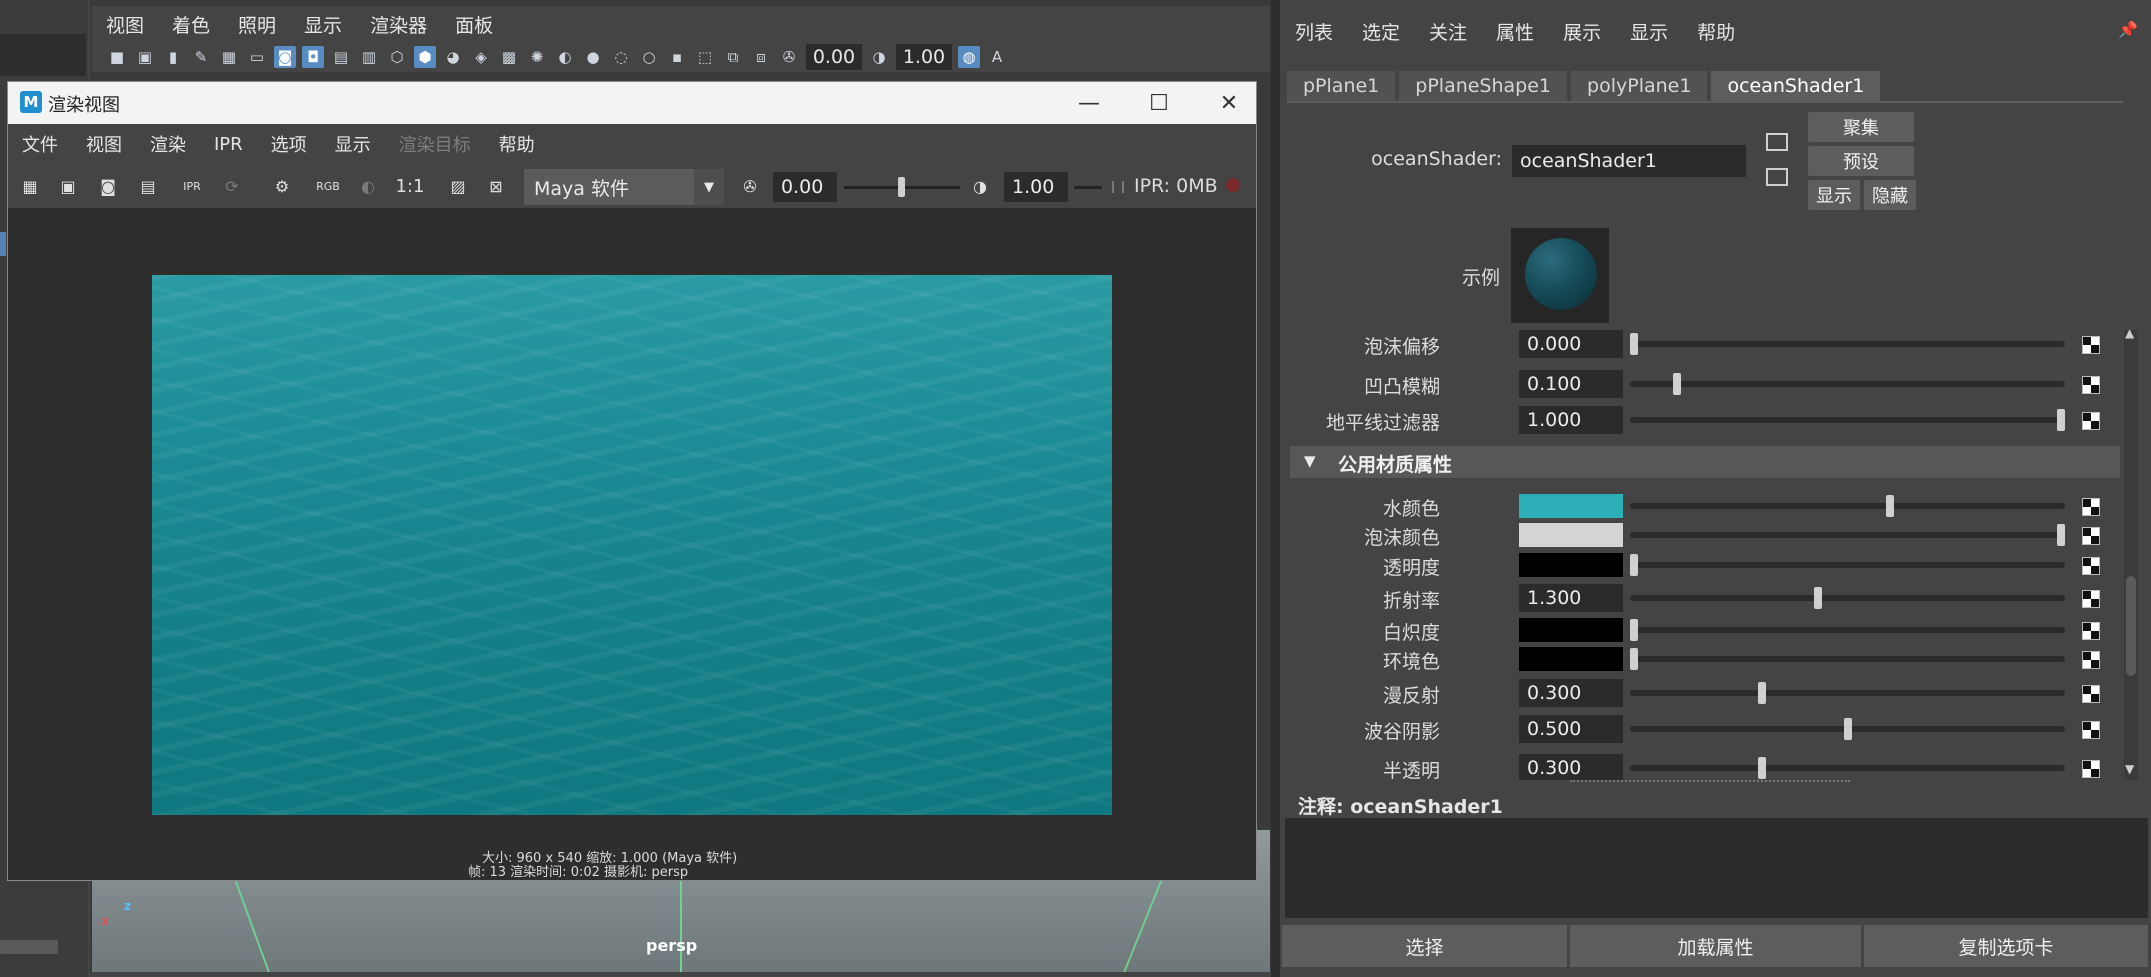  What do you see at coordinates (649, 57) in the screenshot?
I see `antialias-icon: ○` at bounding box center [649, 57].